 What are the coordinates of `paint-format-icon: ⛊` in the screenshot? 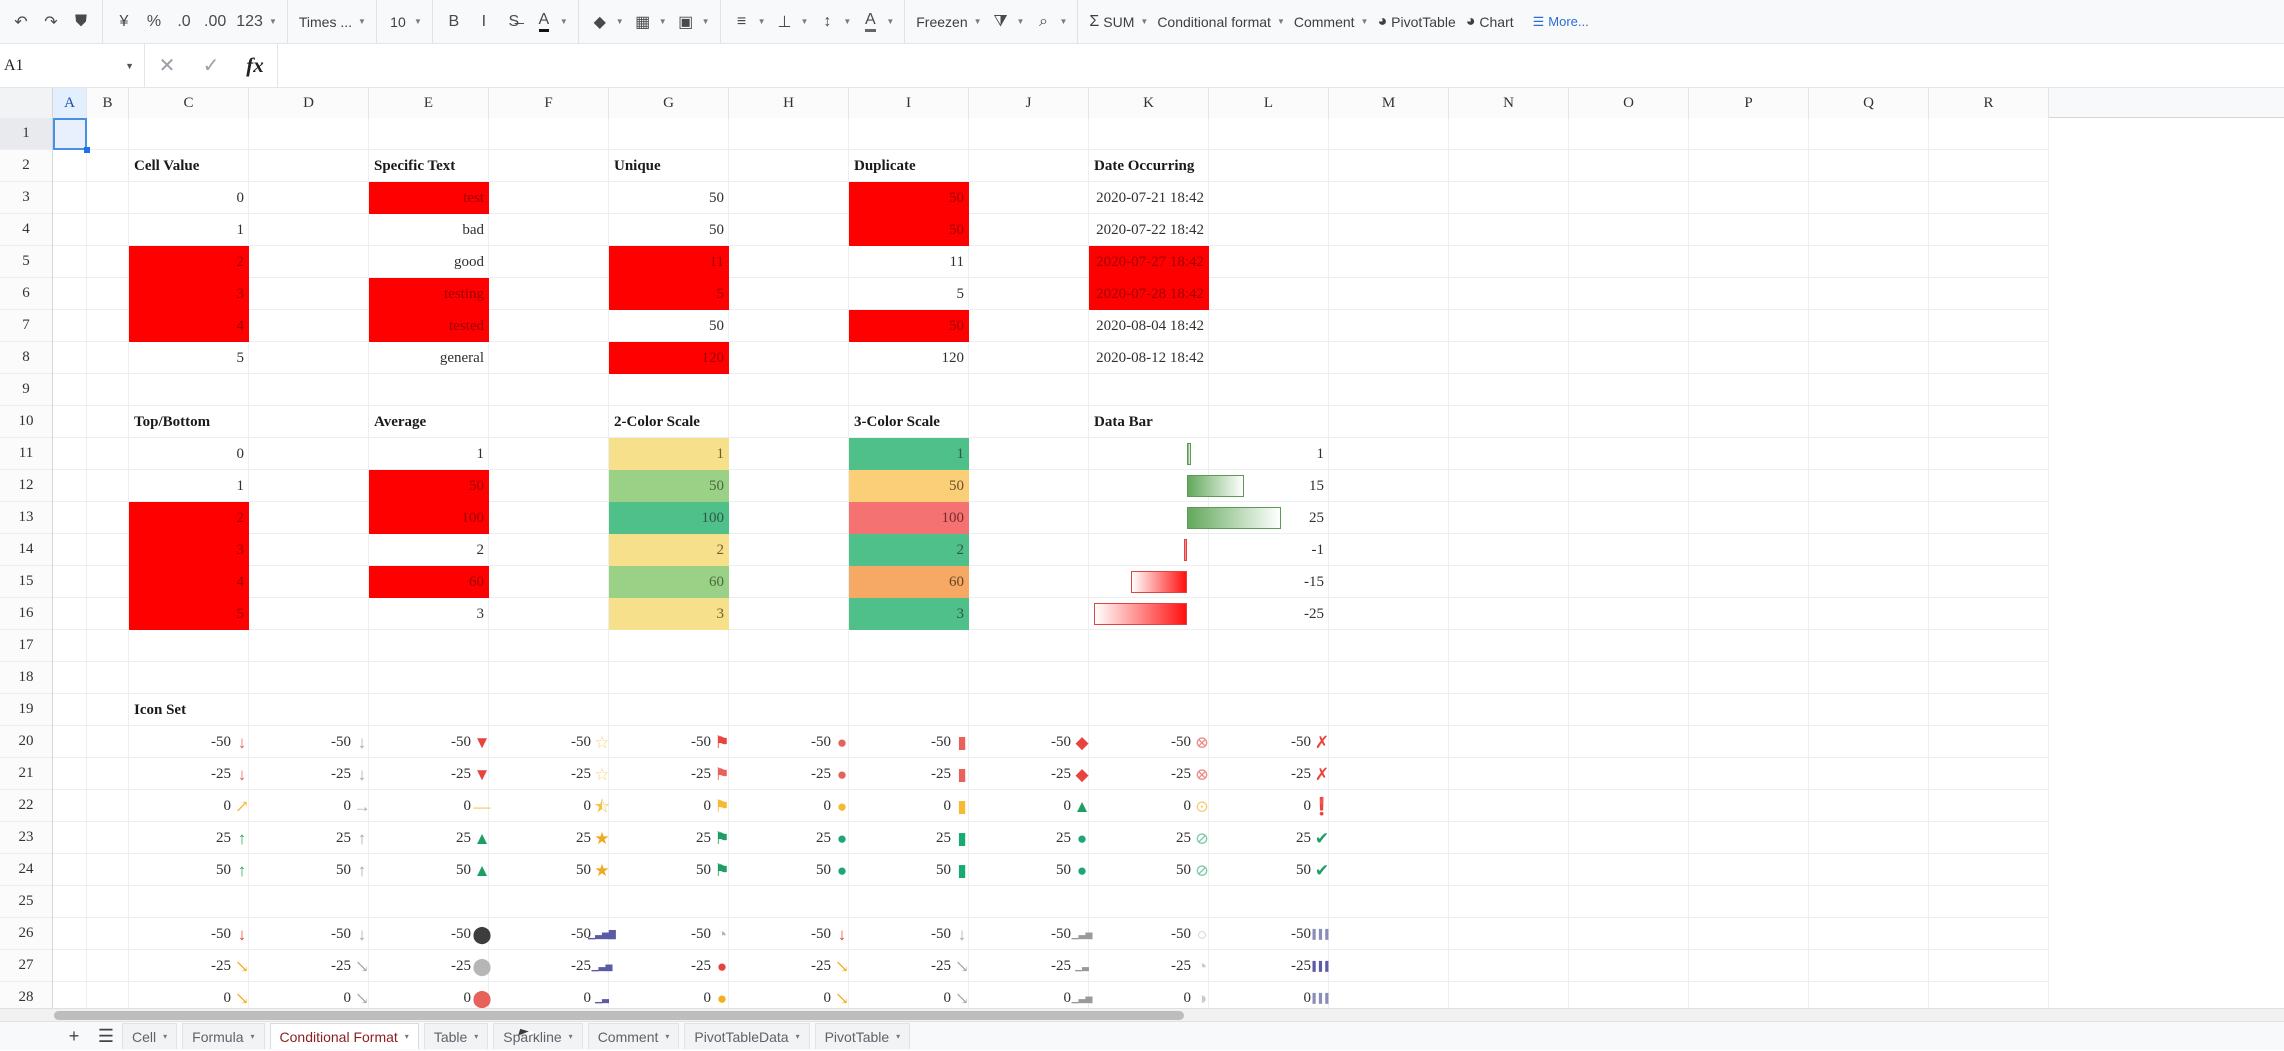 It's located at (81, 22).